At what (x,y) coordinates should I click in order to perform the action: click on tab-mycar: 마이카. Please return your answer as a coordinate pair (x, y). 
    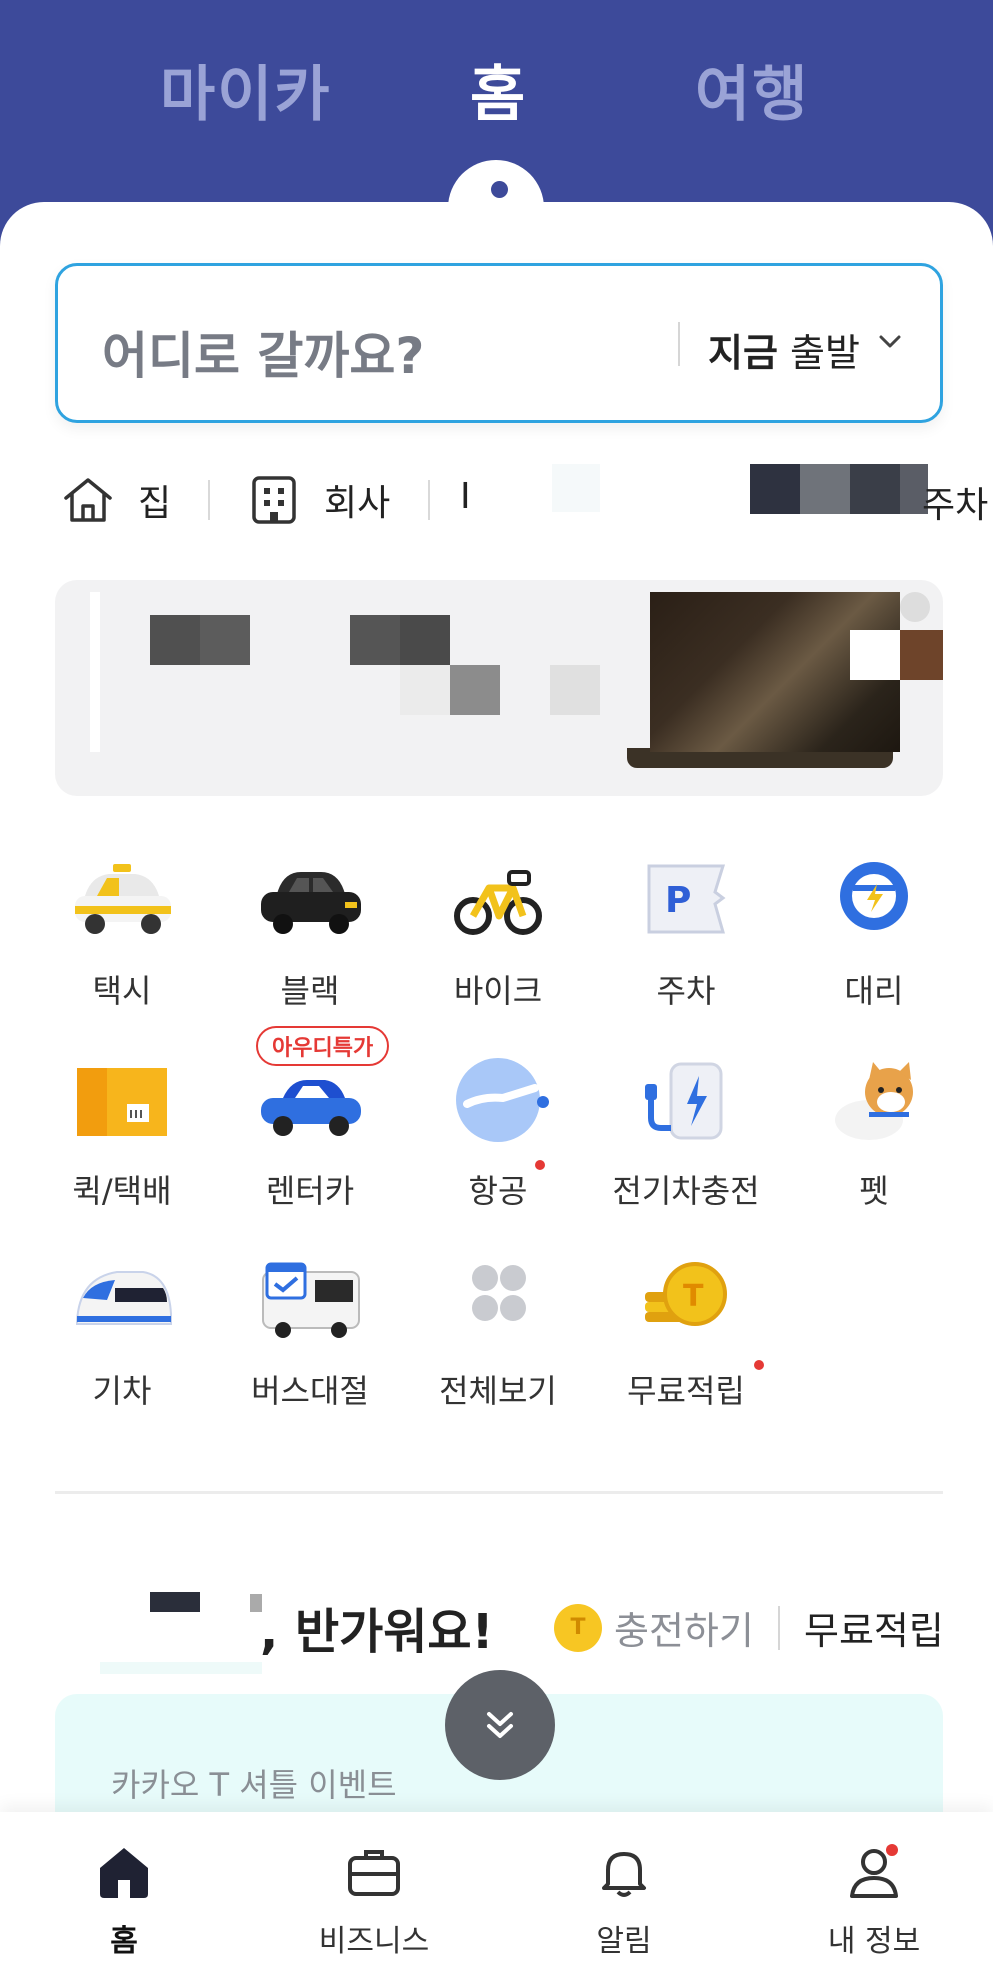
    Looking at the image, I should click on (246, 89).